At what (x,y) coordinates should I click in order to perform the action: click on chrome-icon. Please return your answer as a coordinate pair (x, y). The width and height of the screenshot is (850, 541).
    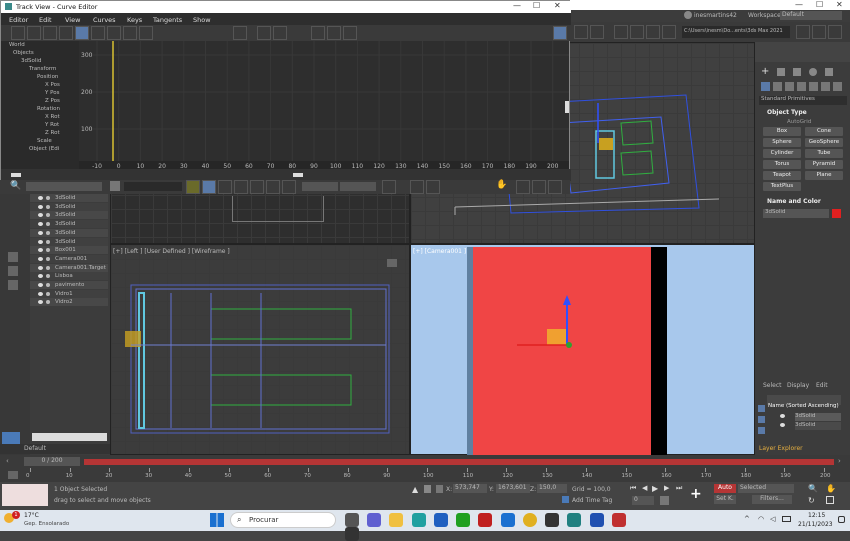
    Looking at the image, I should click on (529, 520).